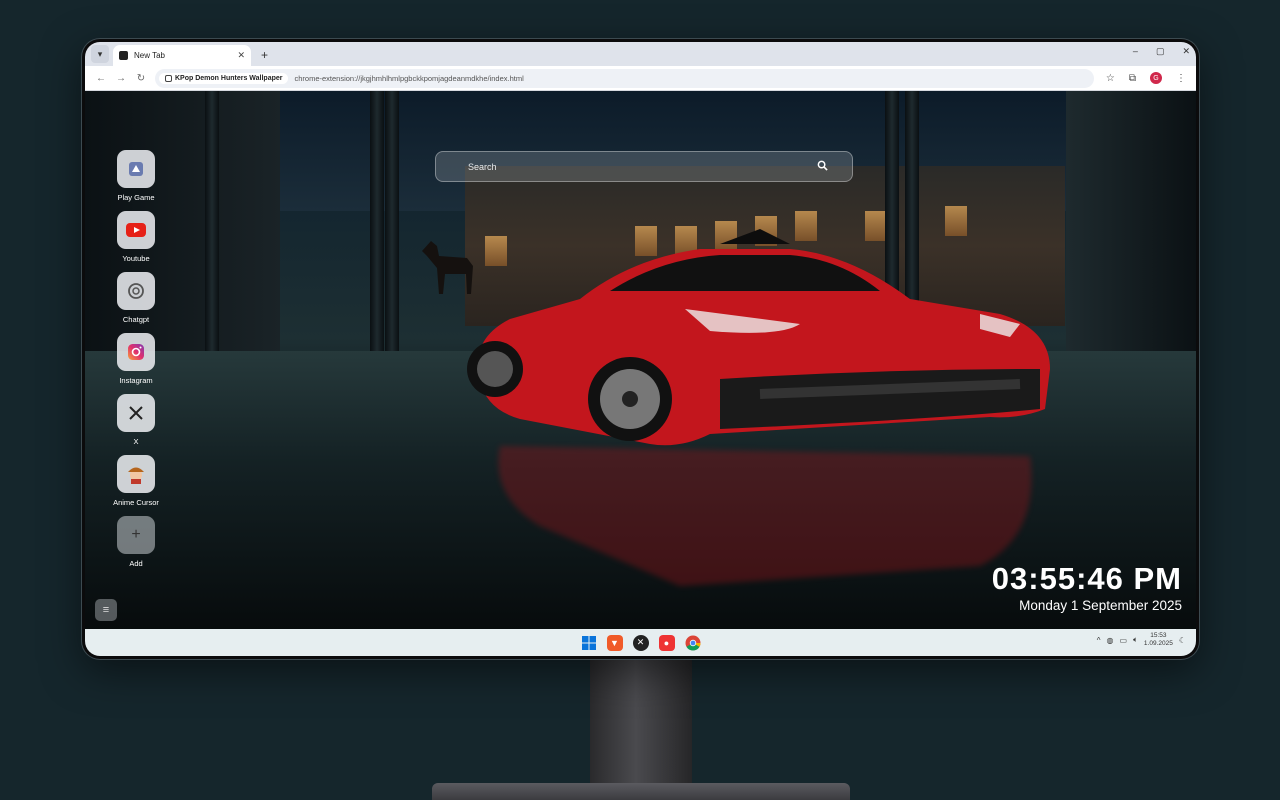 The height and width of the screenshot is (800, 1280). Describe the element at coordinates (136, 169) in the screenshot. I see `game-icon` at that location.